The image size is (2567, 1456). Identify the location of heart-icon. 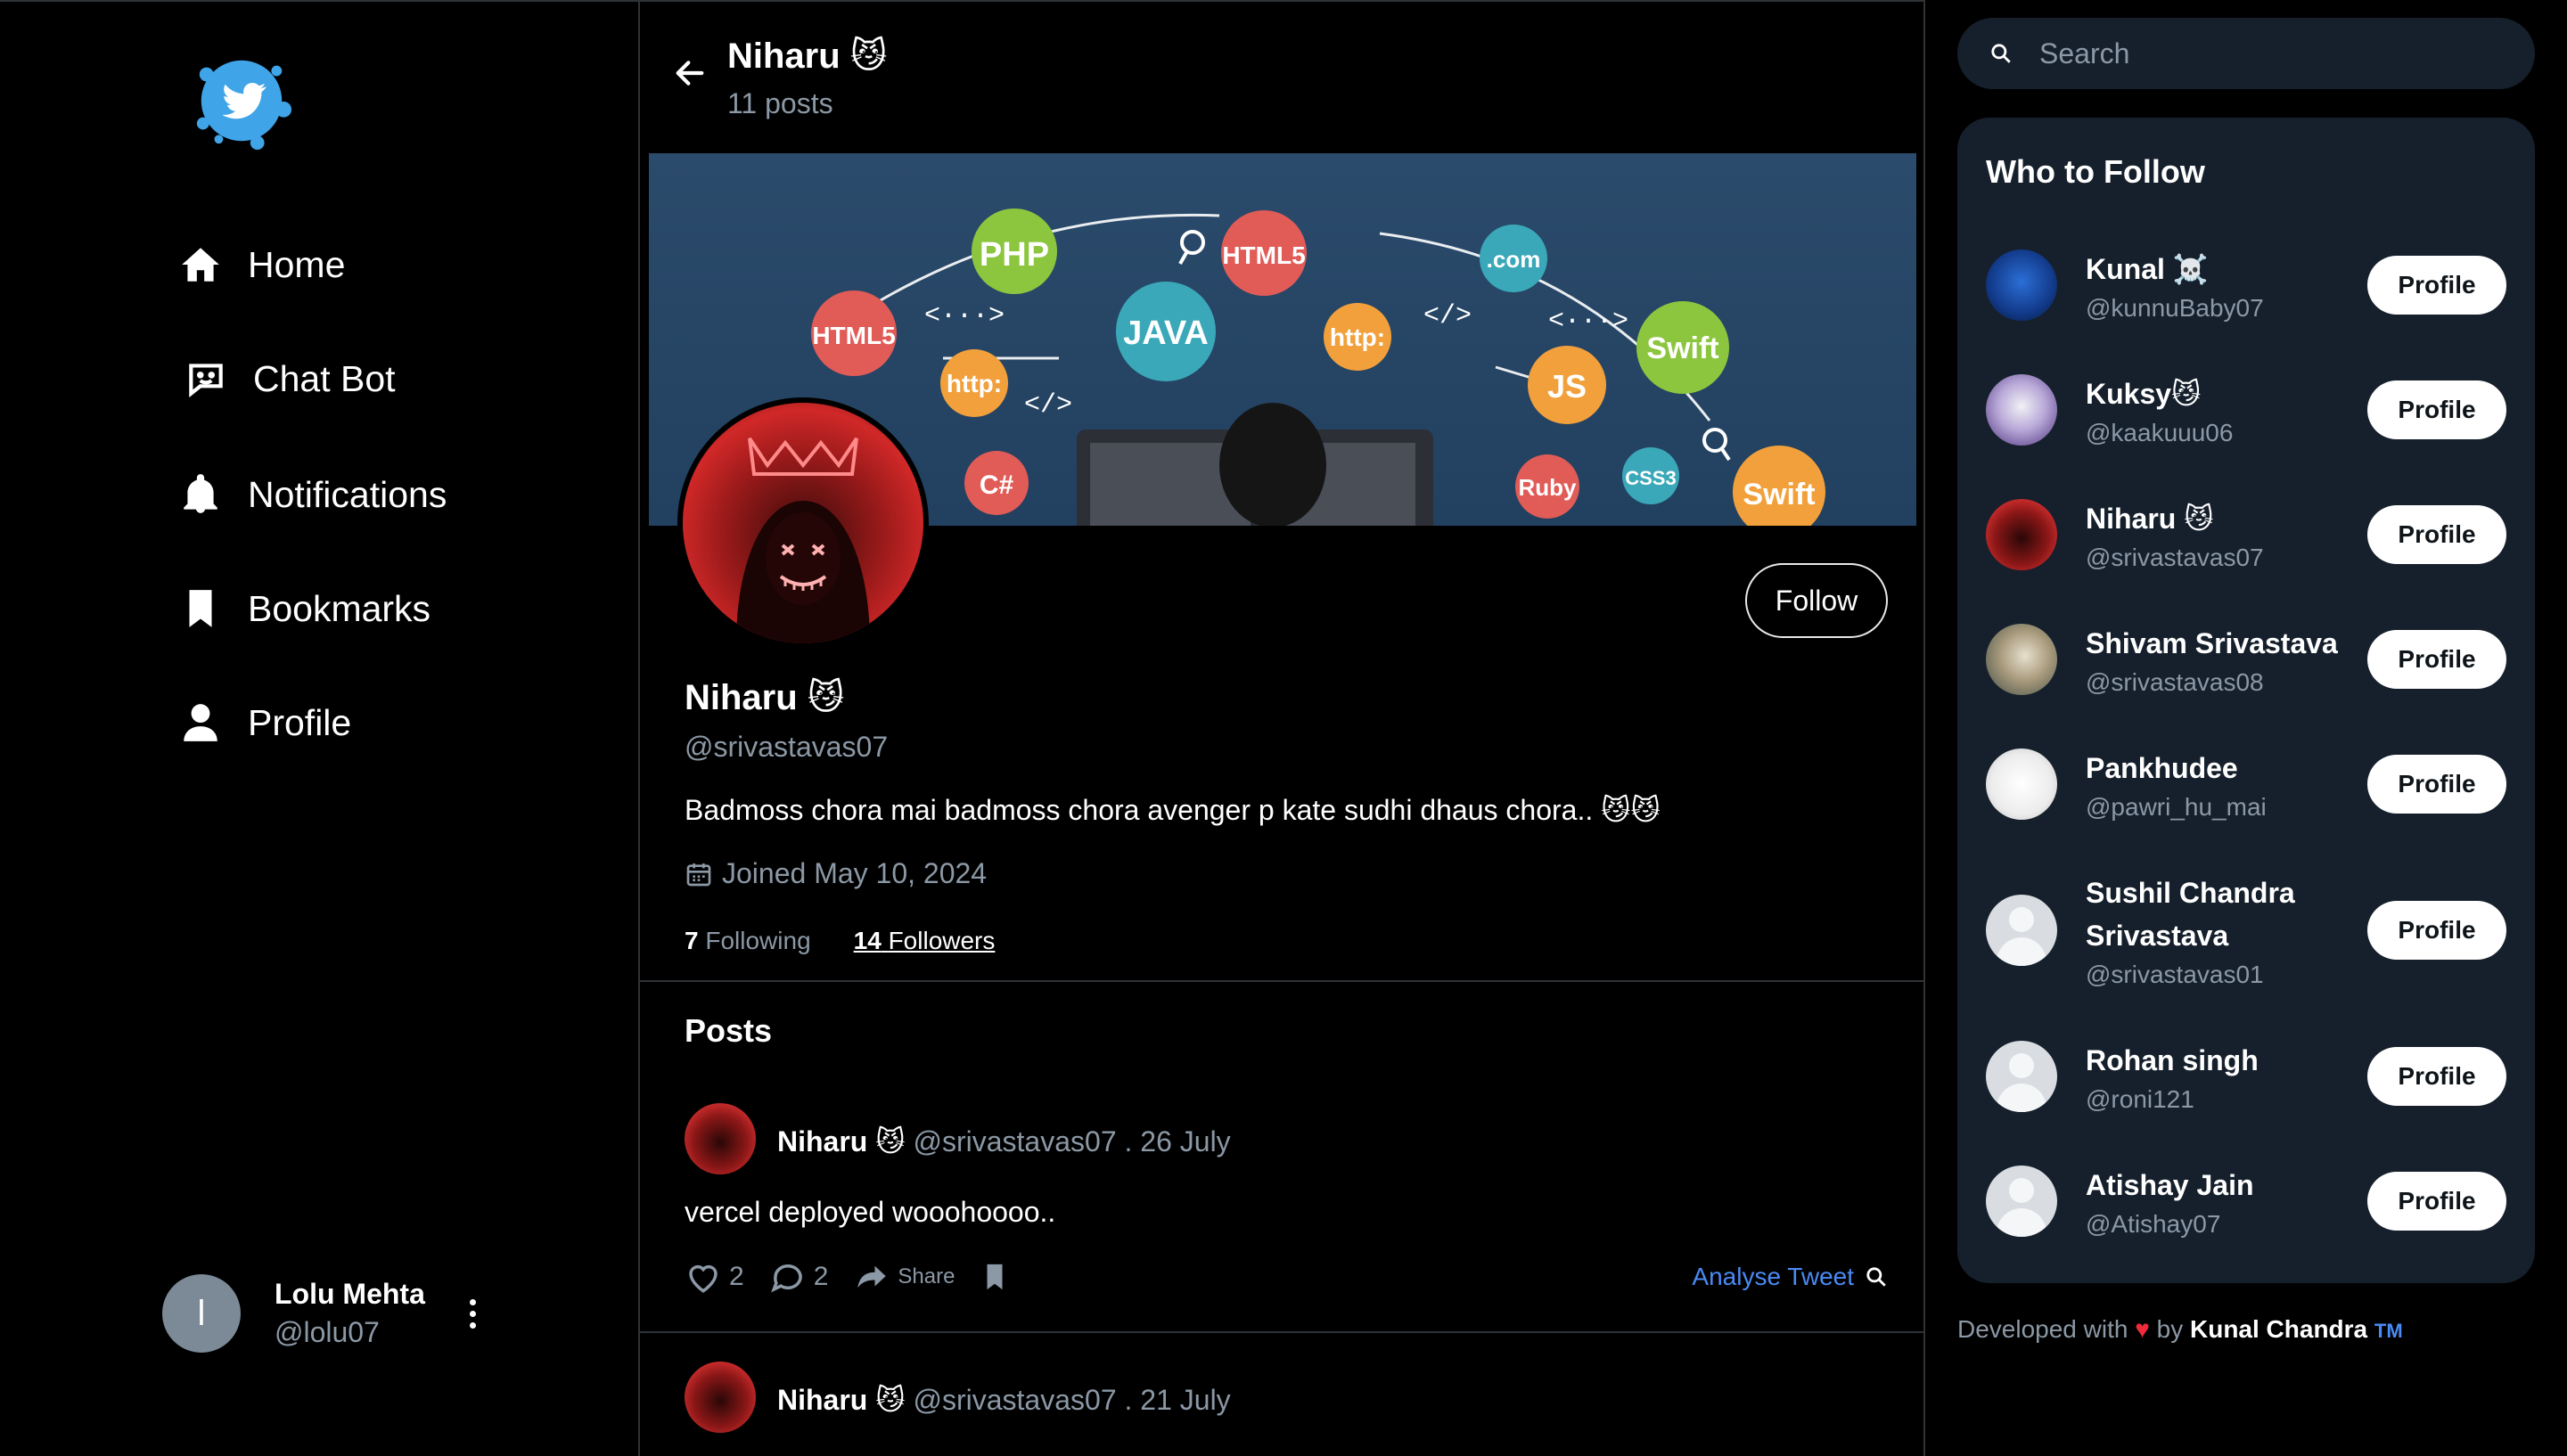
(704, 1278).